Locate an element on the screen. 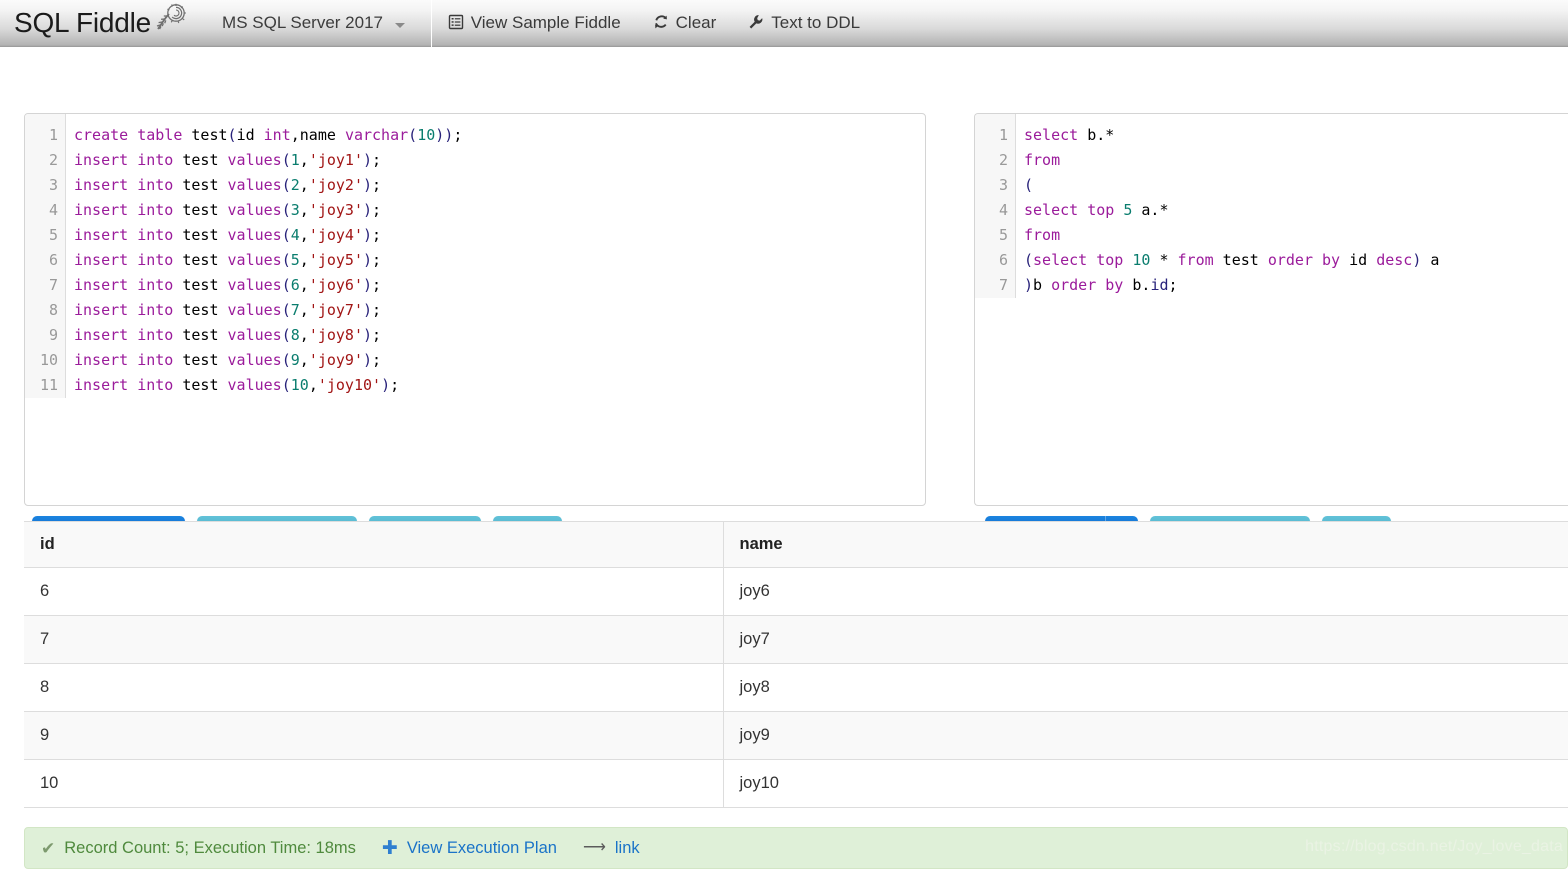 This screenshot has height=872, width=1568. nav-item-clear: Clear is located at coordinates (685, 23).